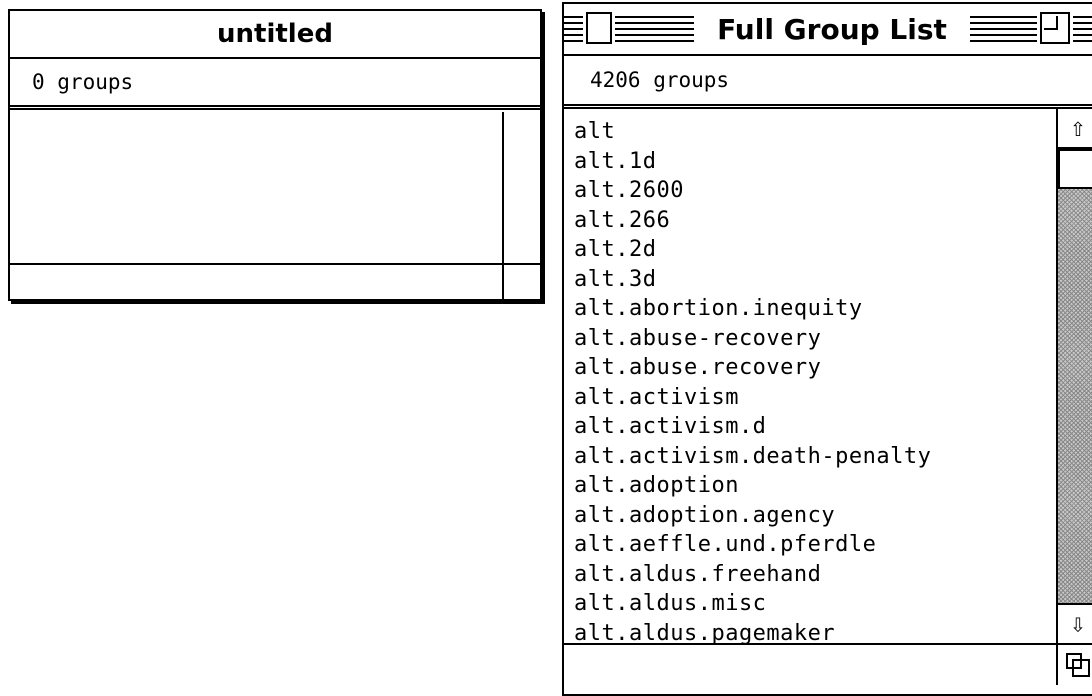 This screenshot has height=696, width=1092. I want to click on group-count-text: 4206 groups, so click(660, 80).